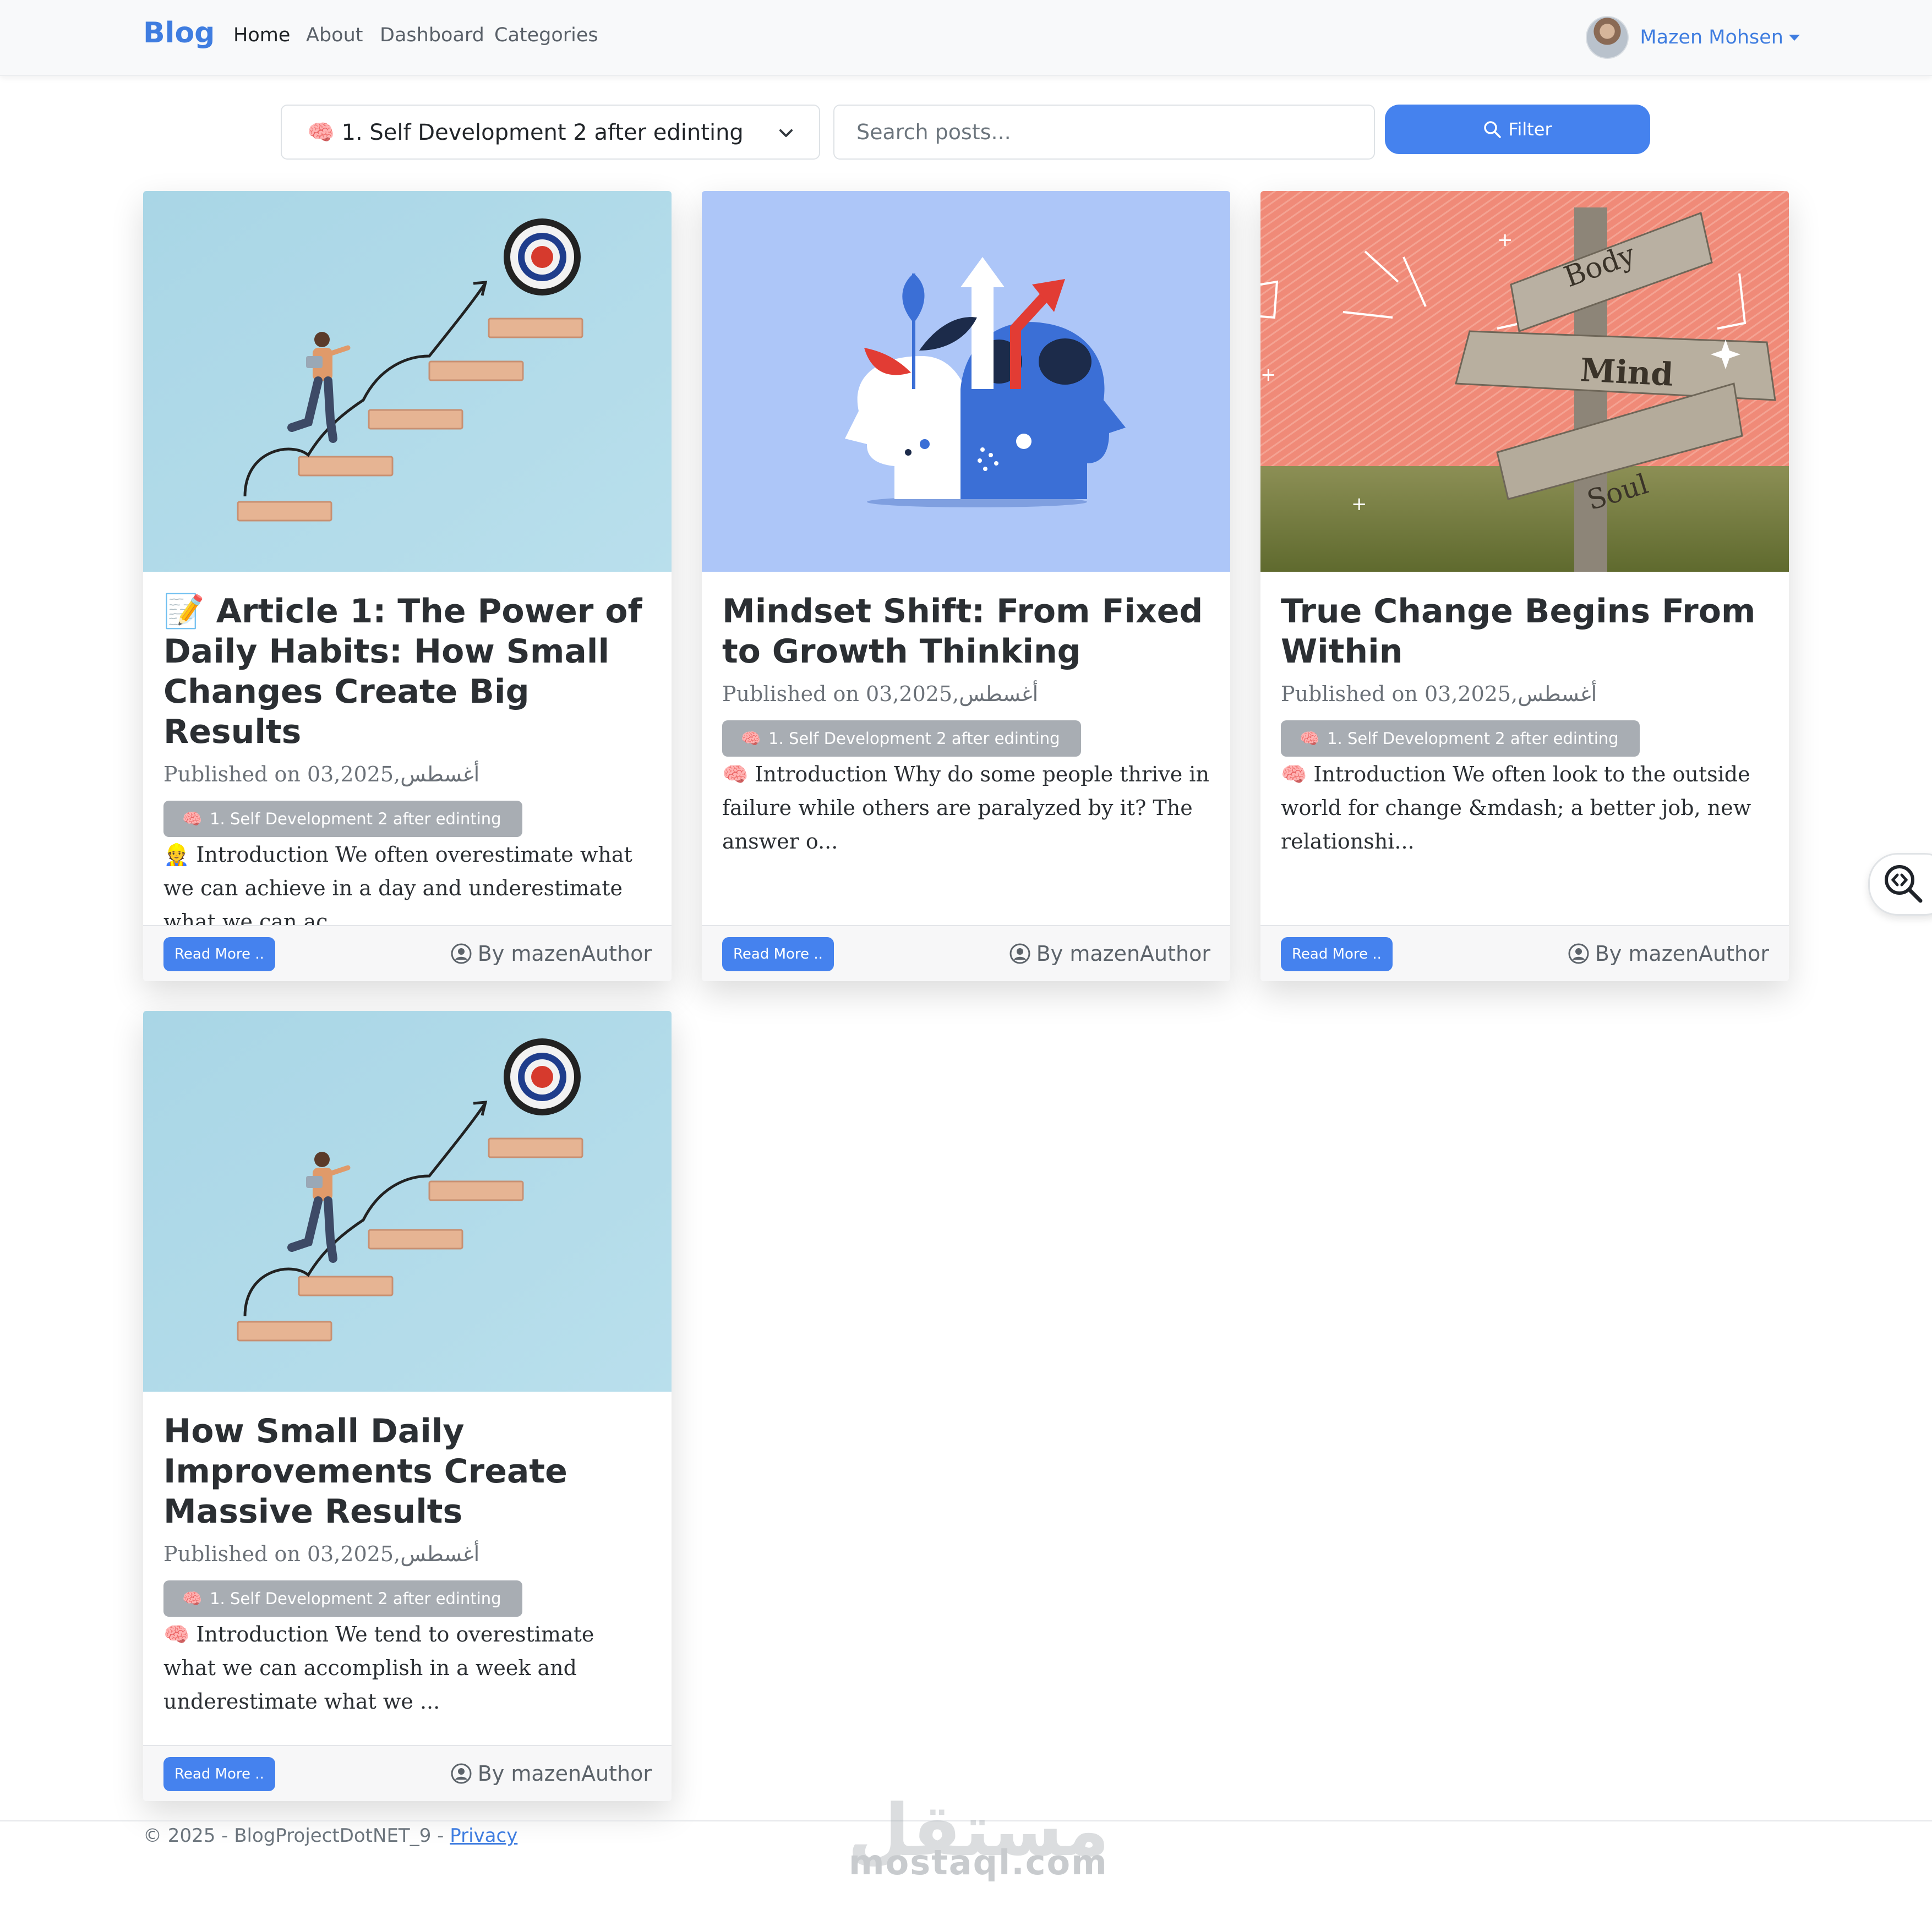 Image resolution: width=1932 pixels, height=1926 pixels. Describe the element at coordinates (546, 35) in the screenshot. I see `nav-link-categories: Categories` at that location.